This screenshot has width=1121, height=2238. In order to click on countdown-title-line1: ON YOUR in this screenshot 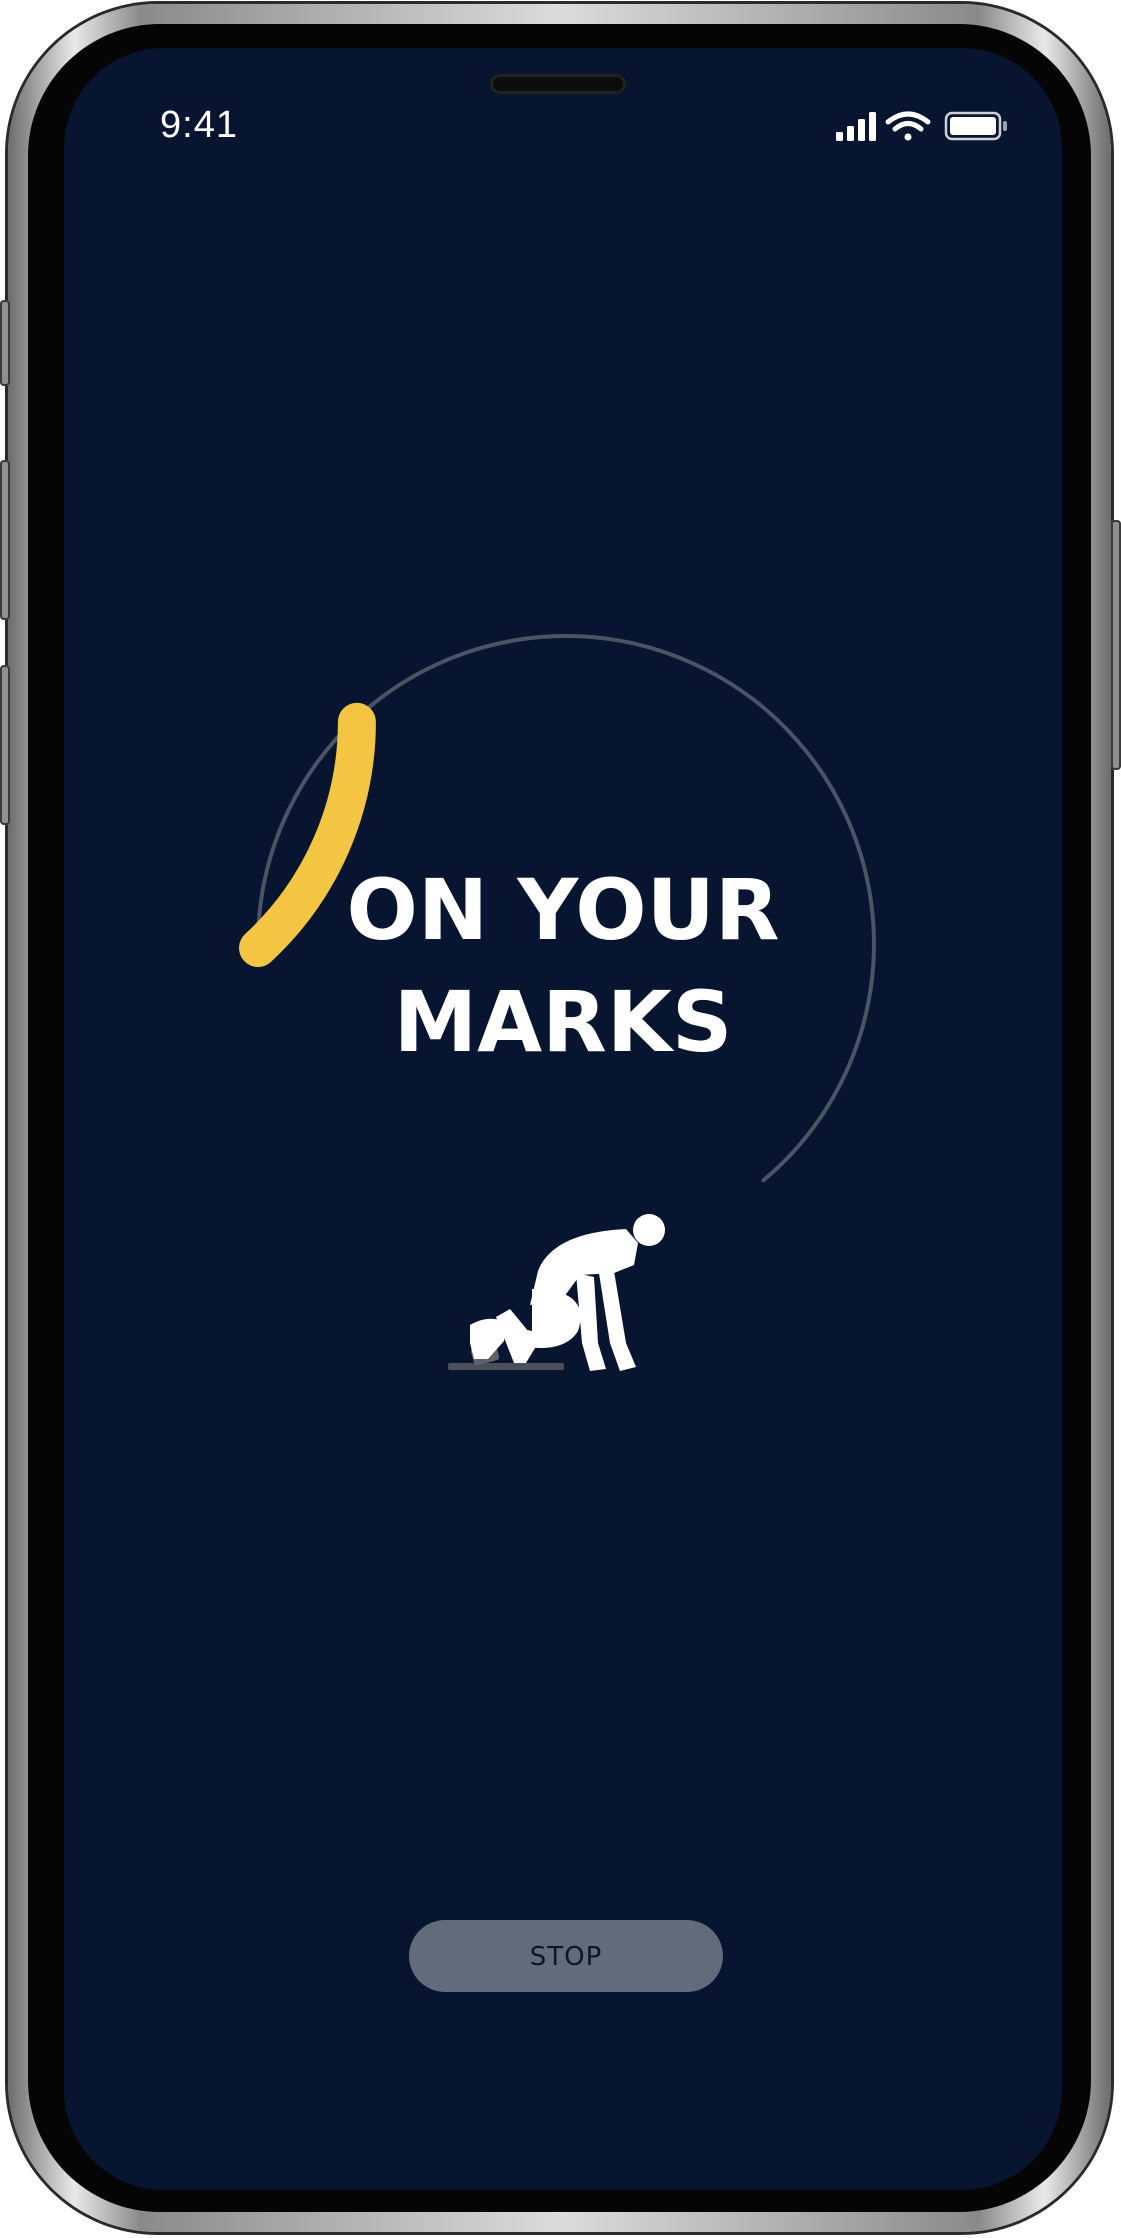, I will do `click(563, 910)`.